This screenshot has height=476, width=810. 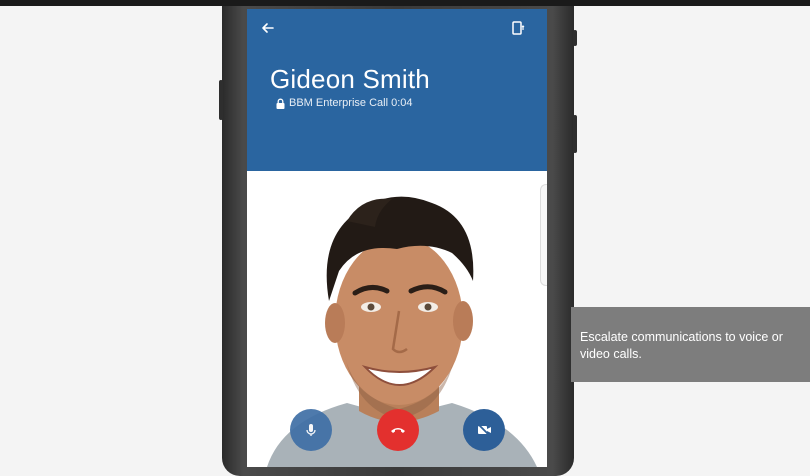 I want to click on arrow-left-icon, so click(x=268, y=28).